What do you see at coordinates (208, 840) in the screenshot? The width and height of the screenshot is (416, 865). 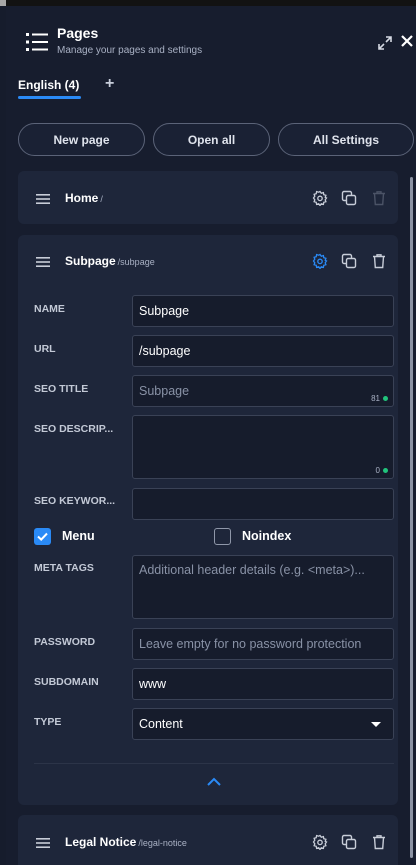 I see `page-card-legal-notice: Legal Notice/legal-notice` at bounding box center [208, 840].